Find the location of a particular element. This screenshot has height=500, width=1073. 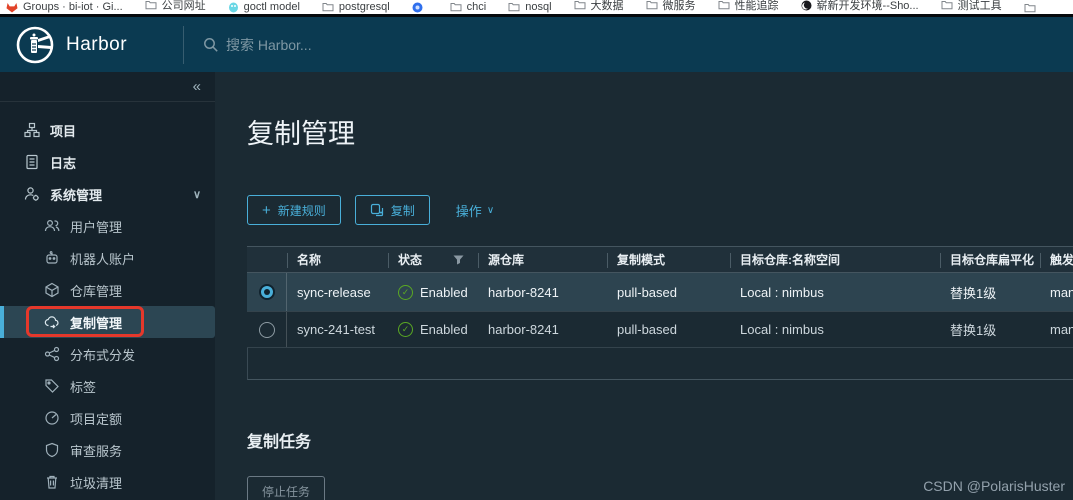

sidebar-item-interrogation-services: 审查服务 is located at coordinates (107, 450).